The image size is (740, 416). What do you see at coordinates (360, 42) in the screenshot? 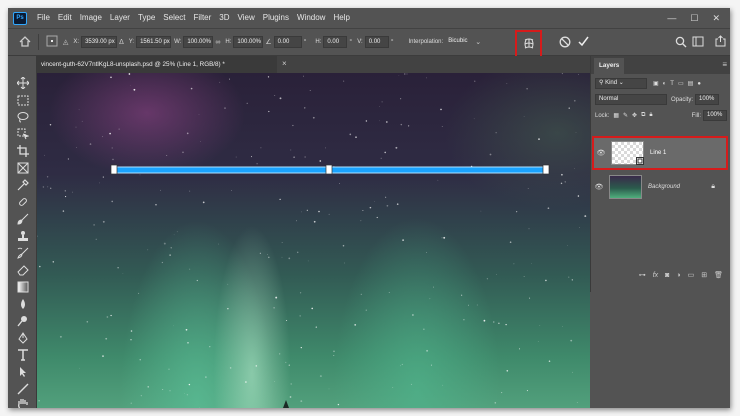
I see `vskew-label: V:` at bounding box center [360, 42].